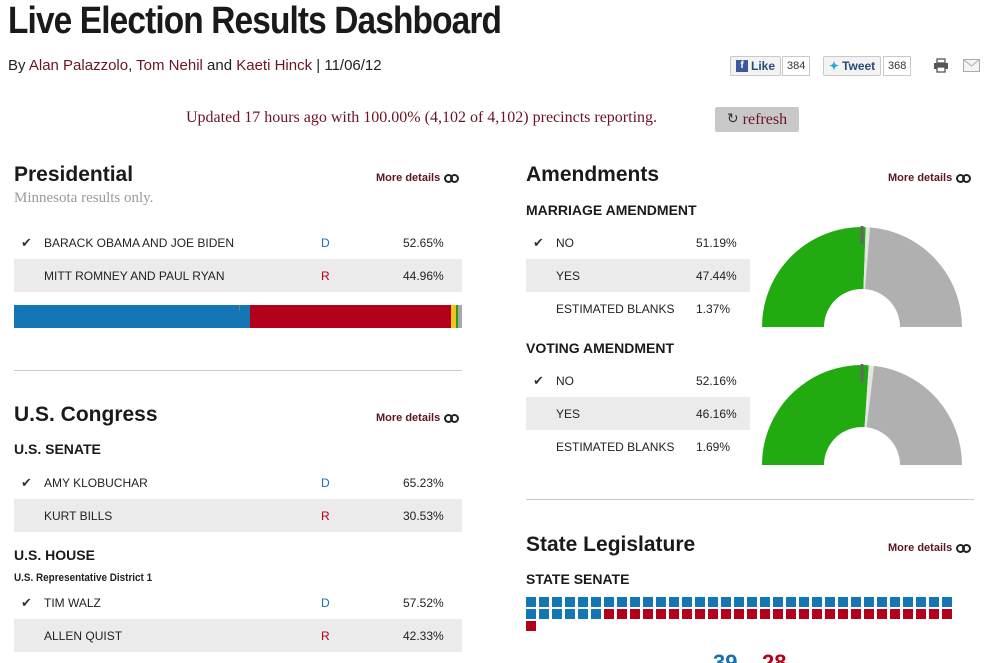 This screenshot has height=663, width=993. What do you see at coordinates (971, 68) in the screenshot?
I see `email-icon` at bounding box center [971, 68].